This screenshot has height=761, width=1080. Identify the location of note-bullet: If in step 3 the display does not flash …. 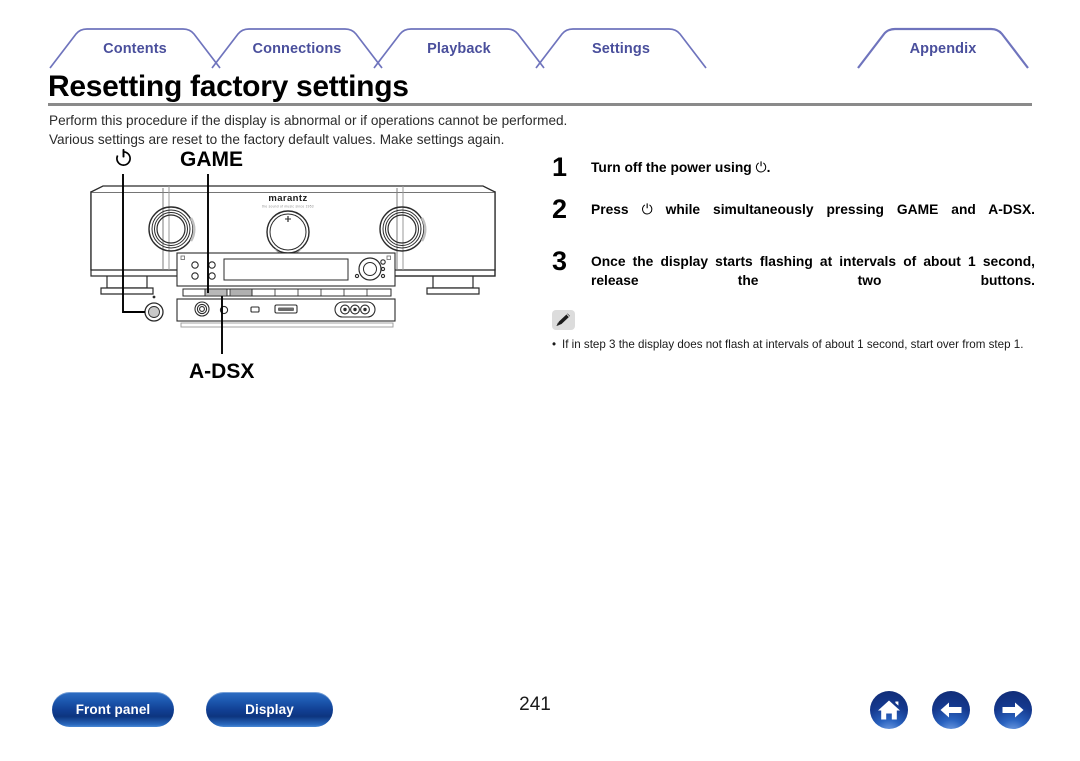
(793, 345).